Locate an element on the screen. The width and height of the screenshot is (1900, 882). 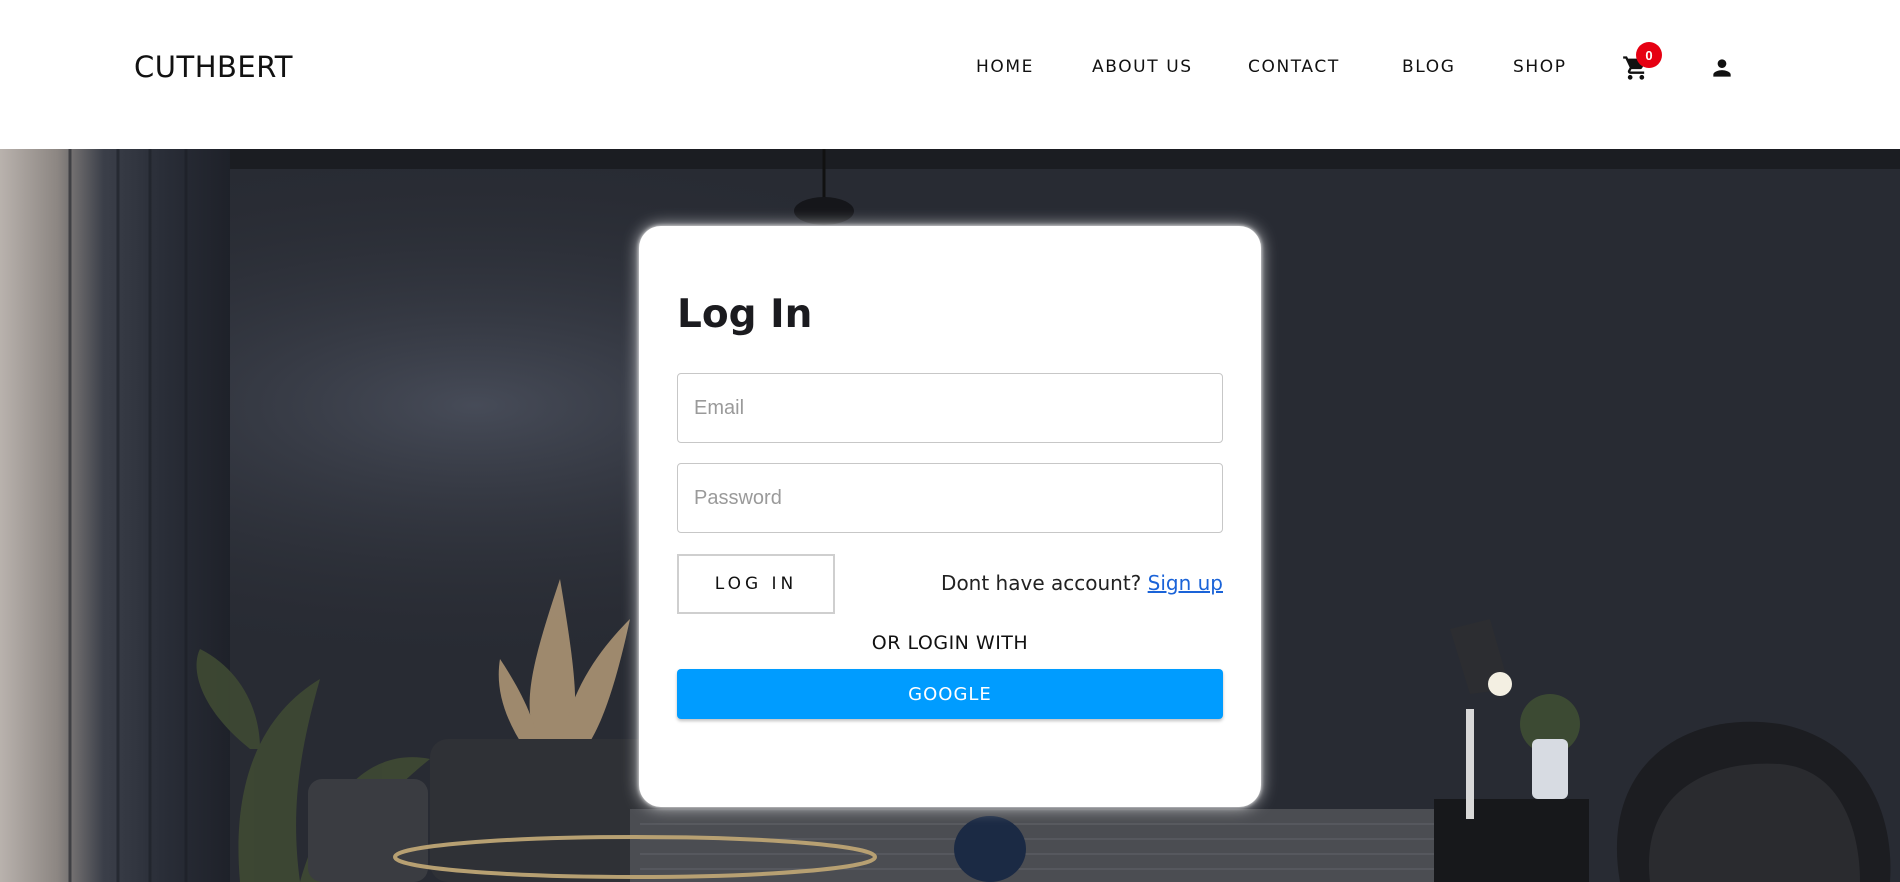
nav-shop: SHOP is located at coordinates (1540, 67).